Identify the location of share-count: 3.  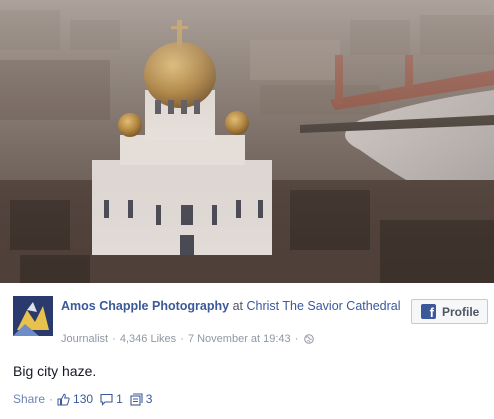
(141, 399).